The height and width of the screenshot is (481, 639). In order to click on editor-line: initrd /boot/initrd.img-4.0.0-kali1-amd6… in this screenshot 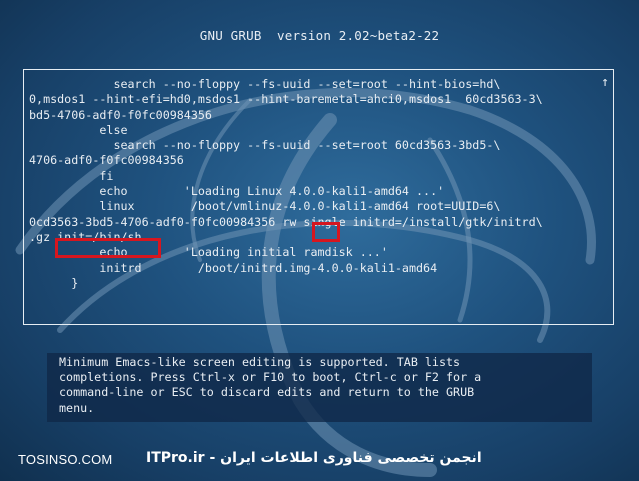, I will do `click(286, 268)`.